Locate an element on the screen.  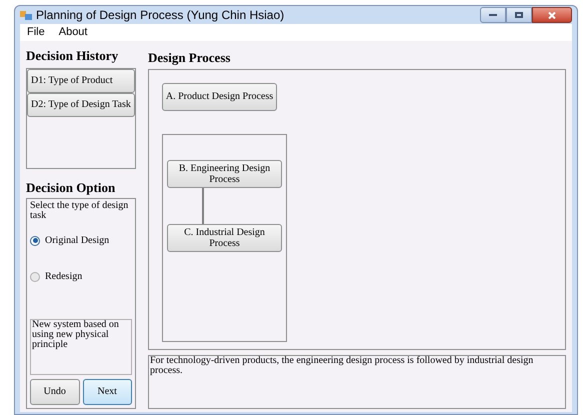
maximize-button is located at coordinates (519, 15).